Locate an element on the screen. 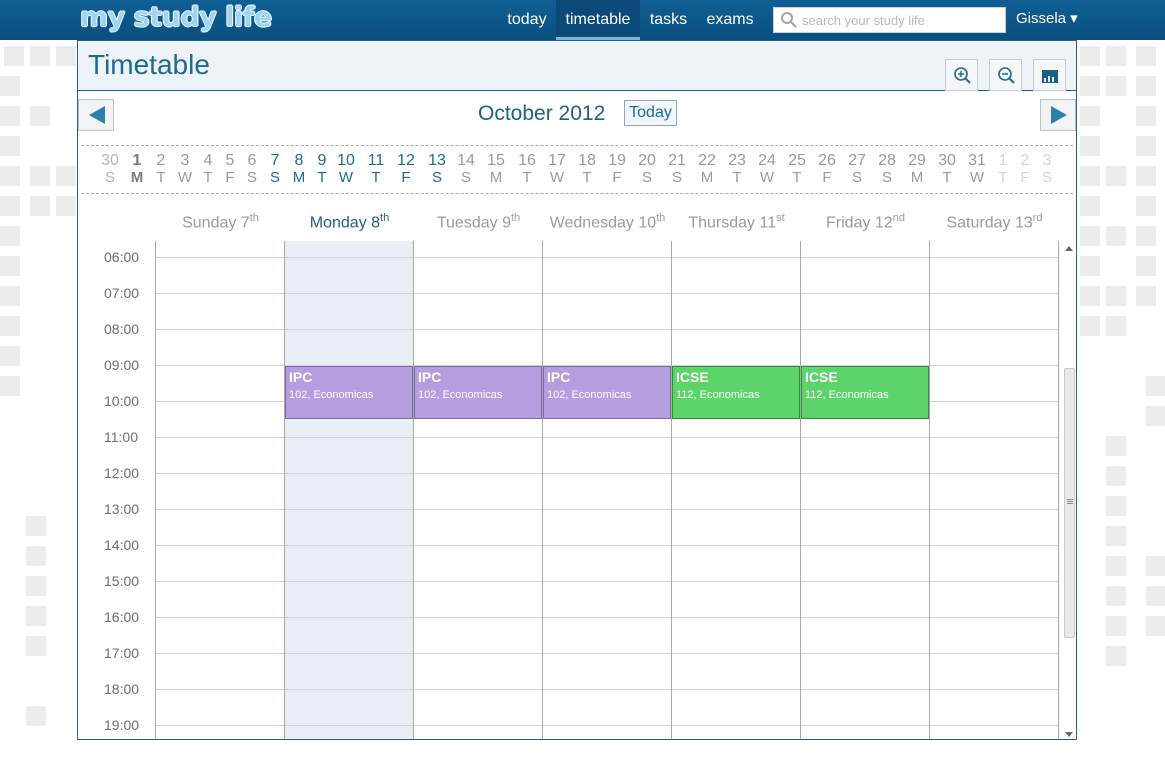 This screenshot has width=1165, height=767. app-logo: my study life is located at coordinates (176, 17).